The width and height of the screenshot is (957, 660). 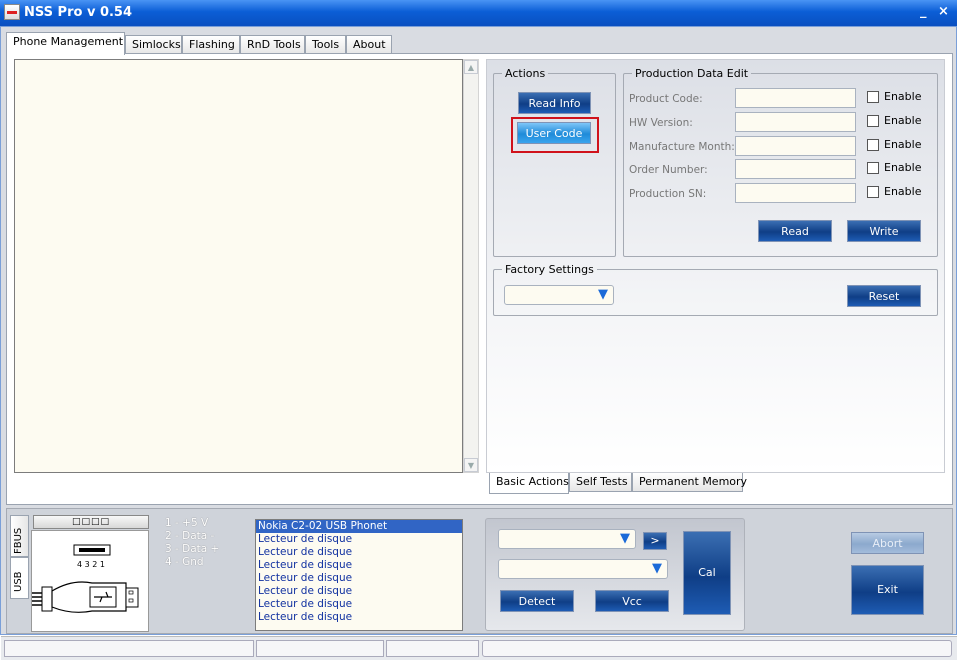 What do you see at coordinates (884, 296) in the screenshot?
I see `reset-button: Reset` at bounding box center [884, 296].